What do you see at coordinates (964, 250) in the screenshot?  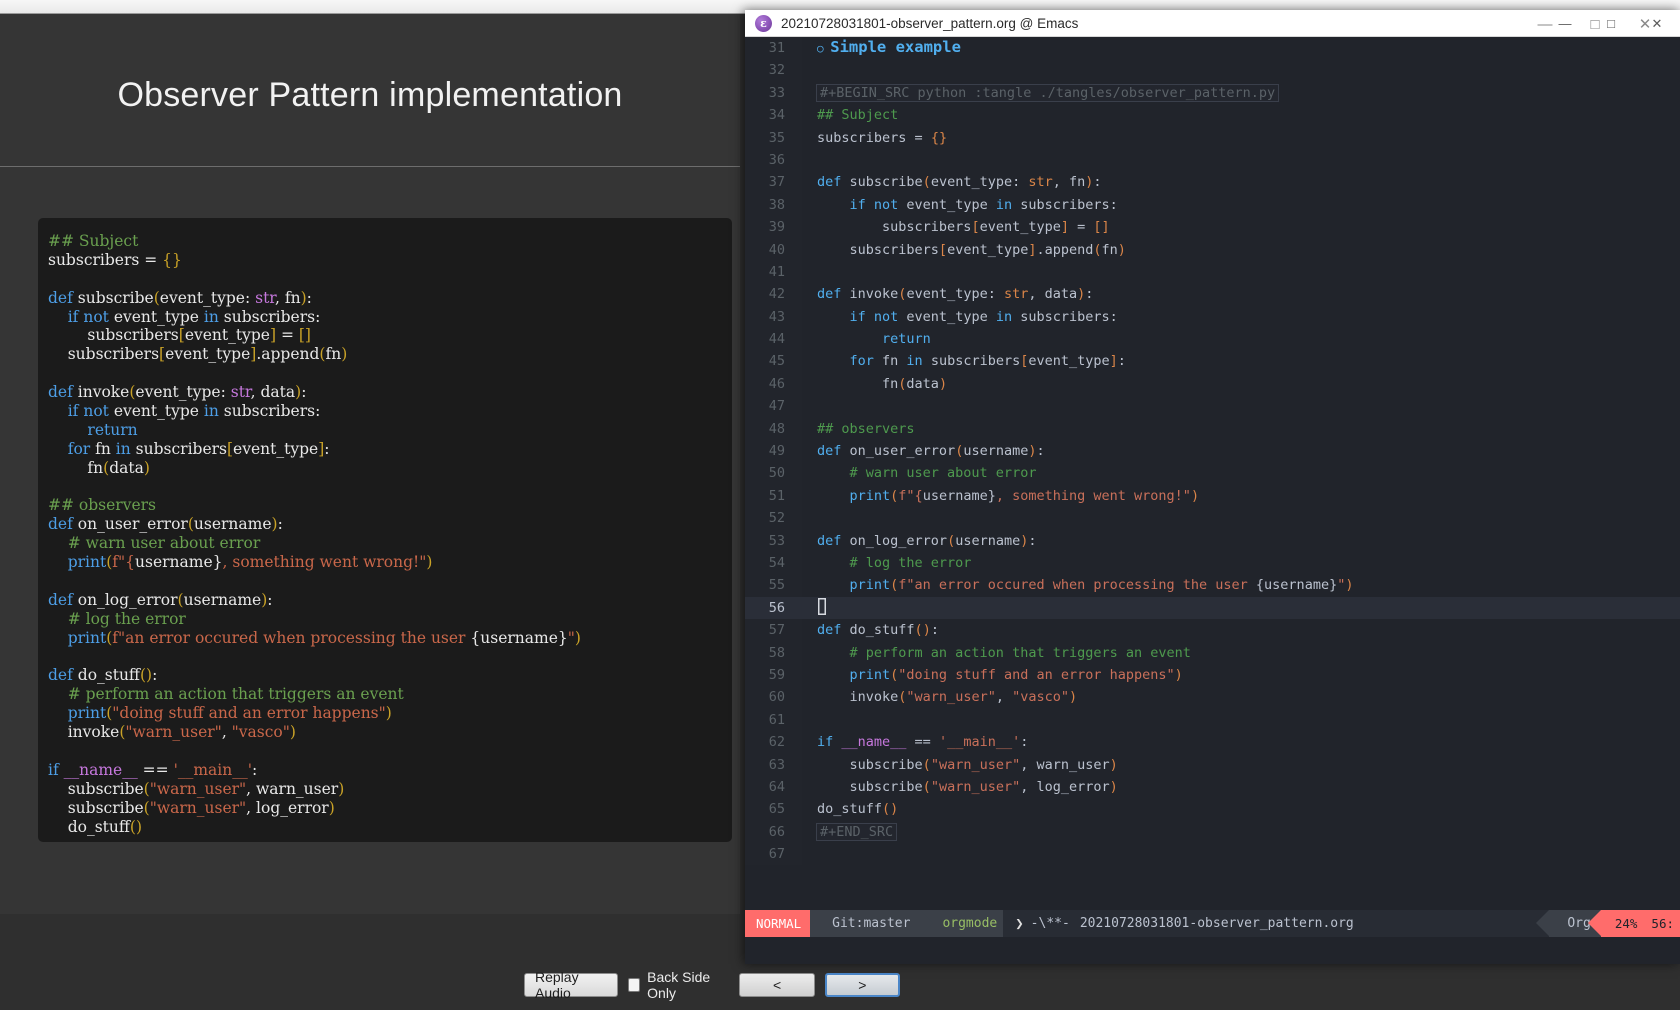 I see `line-content: subscribers[event_type].append(fn)` at bounding box center [964, 250].